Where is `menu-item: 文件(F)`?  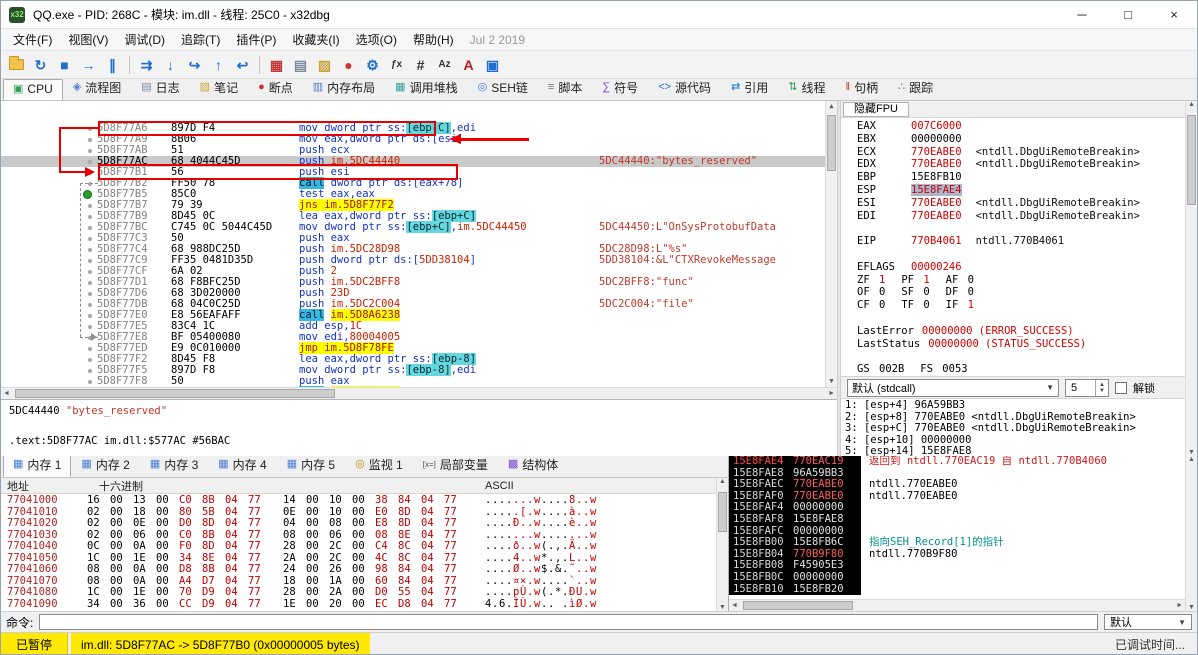
menu-item: 文件(F) is located at coordinates (32, 40).